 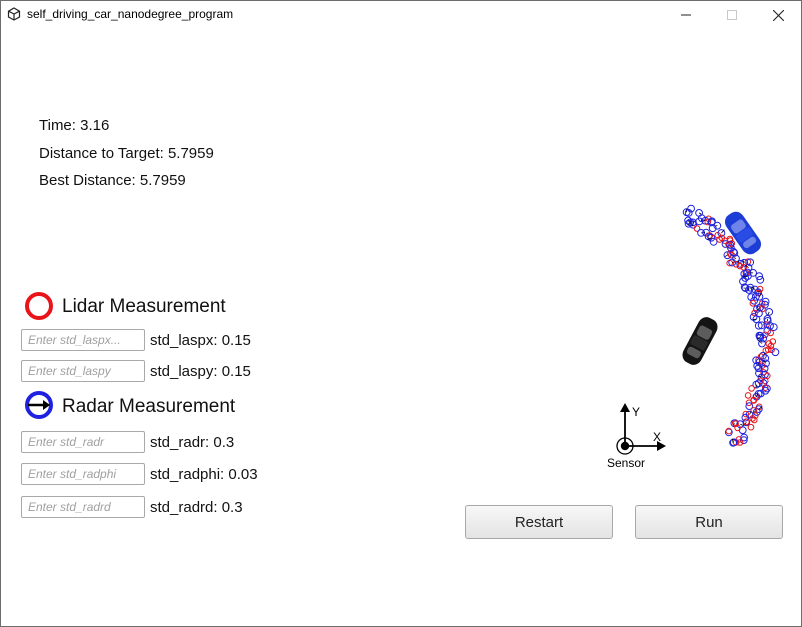 I want to click on run-button: Run, so click(x=709, y=522).